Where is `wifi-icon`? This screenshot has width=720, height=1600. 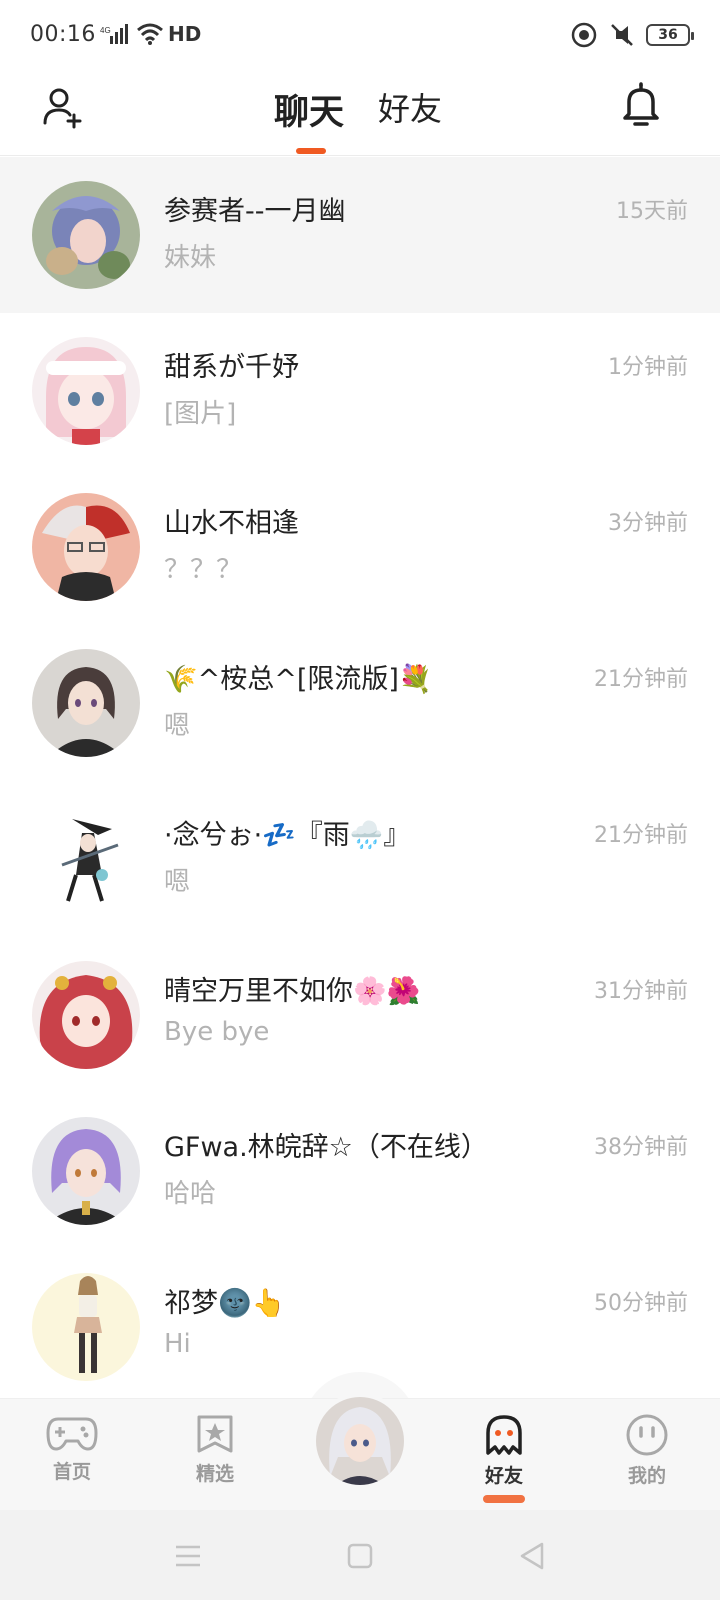
wifi-icon is located at coordinates (150, 34).